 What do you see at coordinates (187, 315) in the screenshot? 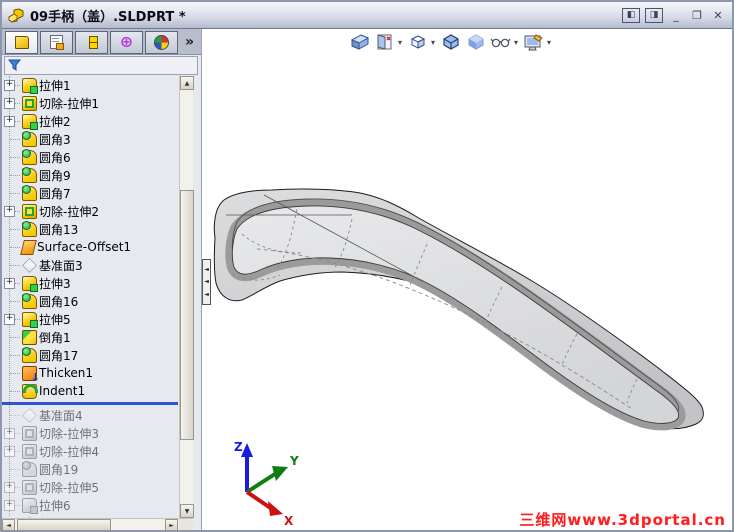
I see `vertical-scroll-thumb` at bounding box center [187, 315].